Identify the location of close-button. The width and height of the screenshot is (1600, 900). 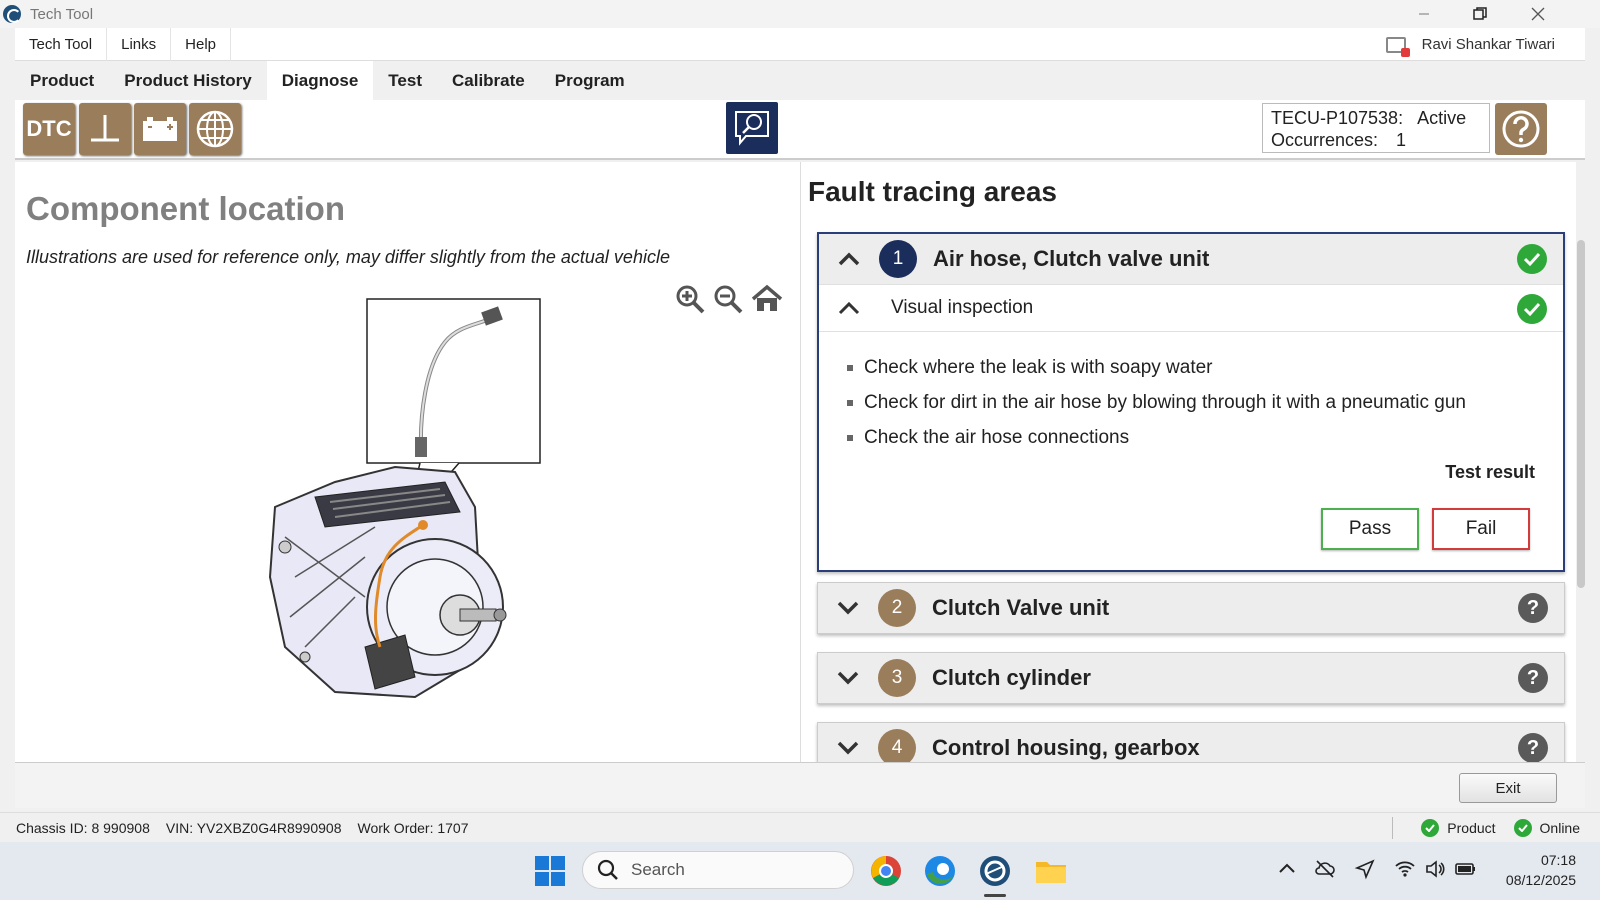
(1538, 14).